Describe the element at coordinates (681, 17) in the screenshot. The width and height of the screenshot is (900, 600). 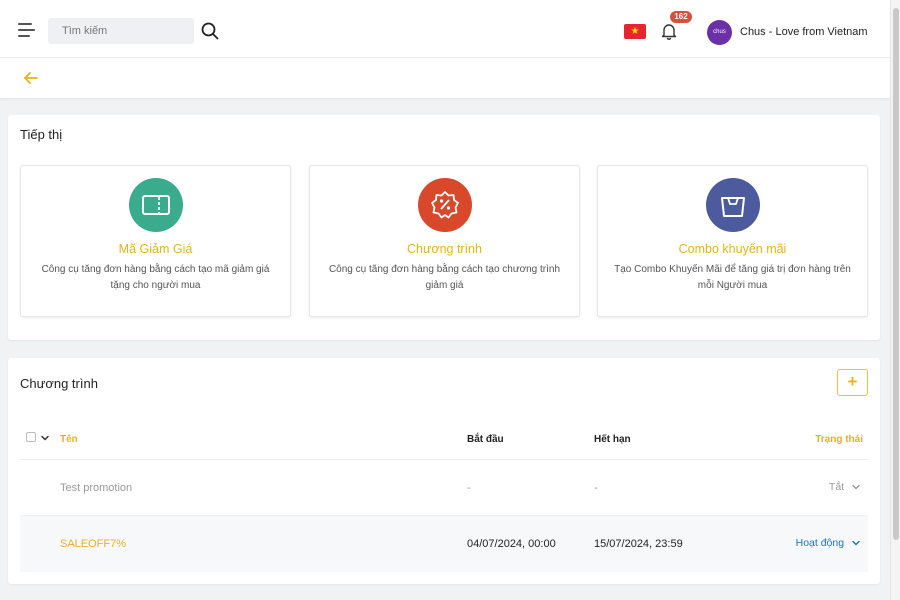
I see `notification-count-badge: 162` at that location.